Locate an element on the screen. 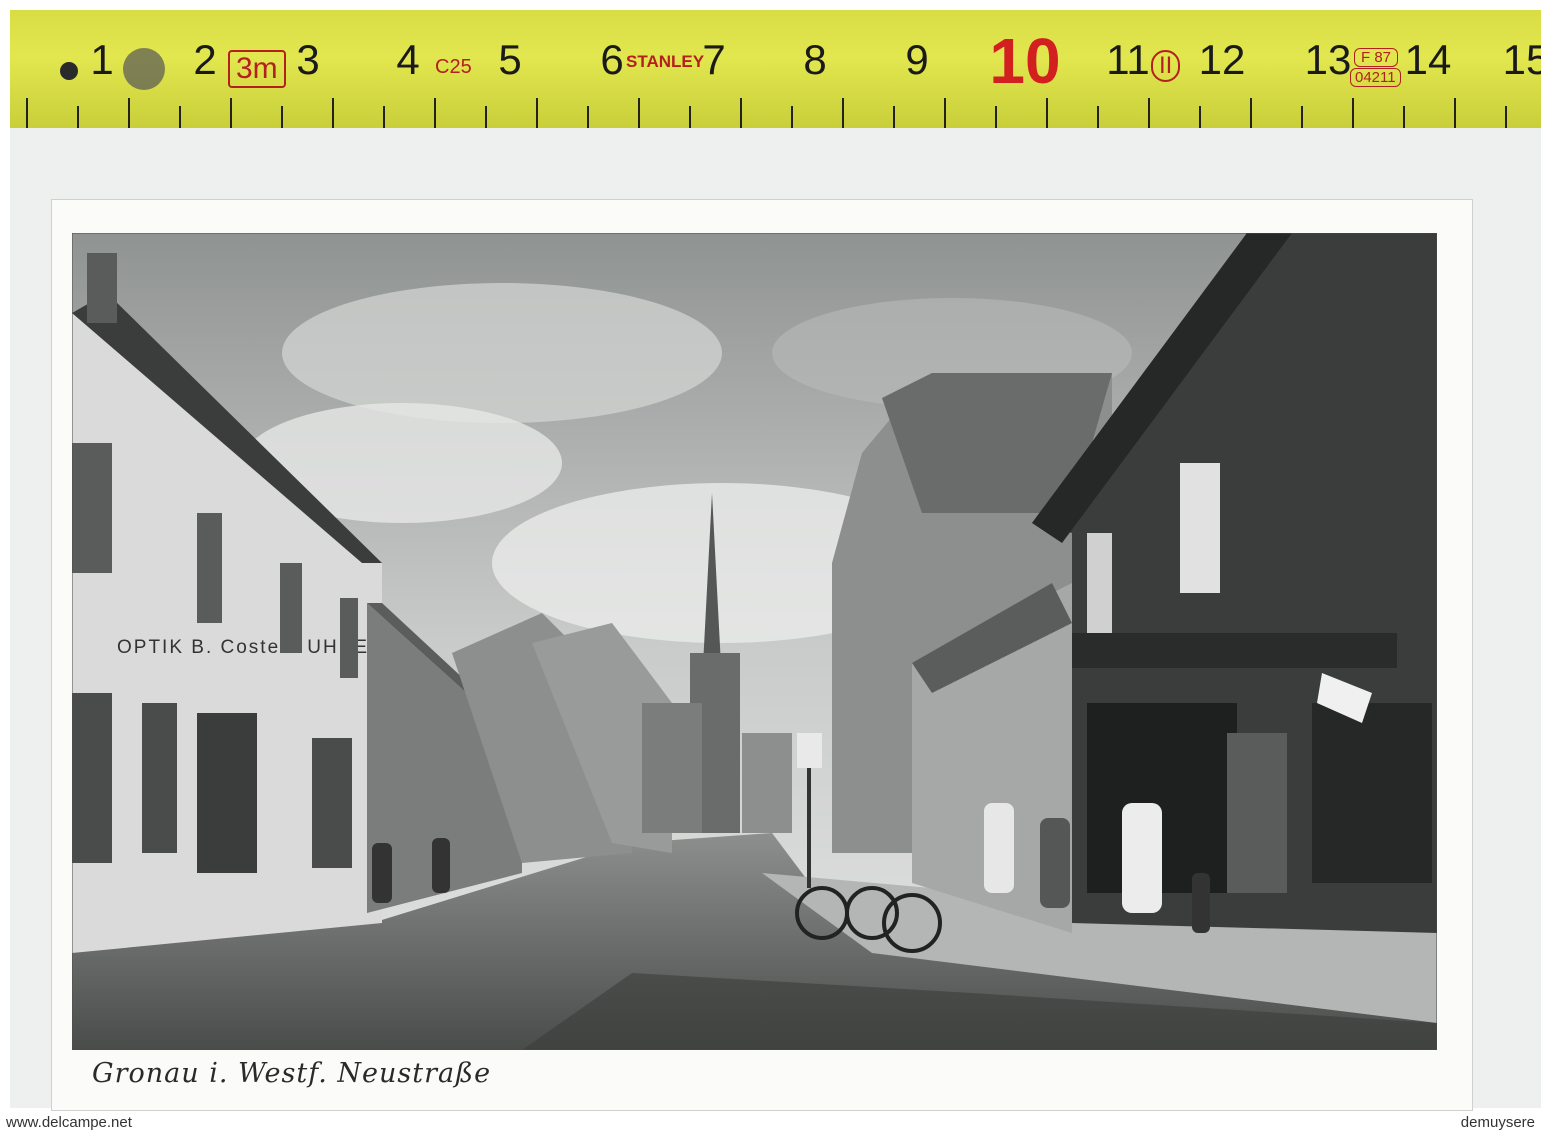 The height and width of the screenshot is (1131, 1541). ruler-number: 12 is located at coordinates (1222, 59).